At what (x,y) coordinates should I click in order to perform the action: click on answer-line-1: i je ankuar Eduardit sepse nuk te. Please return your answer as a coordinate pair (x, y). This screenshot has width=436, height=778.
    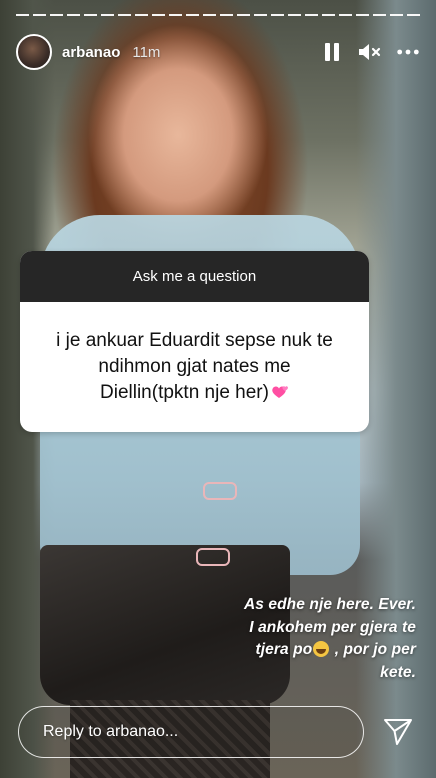
    Looking at the image, I should click on (194, 340).